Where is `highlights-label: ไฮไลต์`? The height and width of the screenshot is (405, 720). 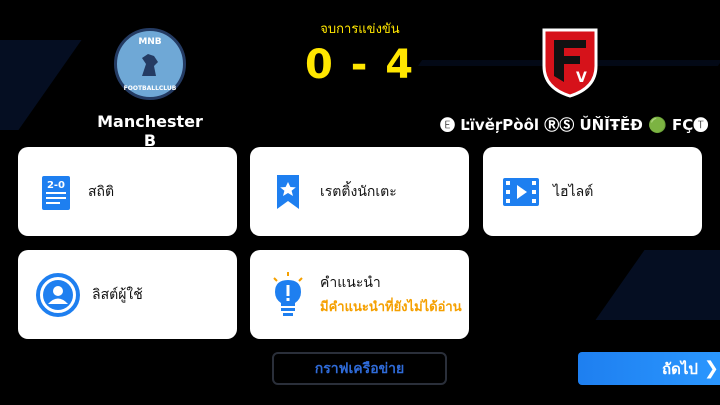 highlights-label: ไฮไลต์ is located at coordinates (573, 191).